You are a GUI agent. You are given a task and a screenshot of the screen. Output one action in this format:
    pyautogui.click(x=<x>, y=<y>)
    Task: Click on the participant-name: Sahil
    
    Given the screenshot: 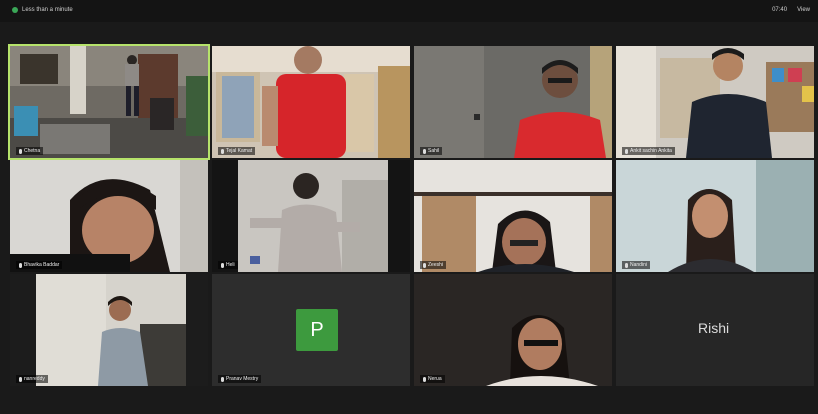 What is the action you would take?
    pyautogui.click(x=434, y=151)
    